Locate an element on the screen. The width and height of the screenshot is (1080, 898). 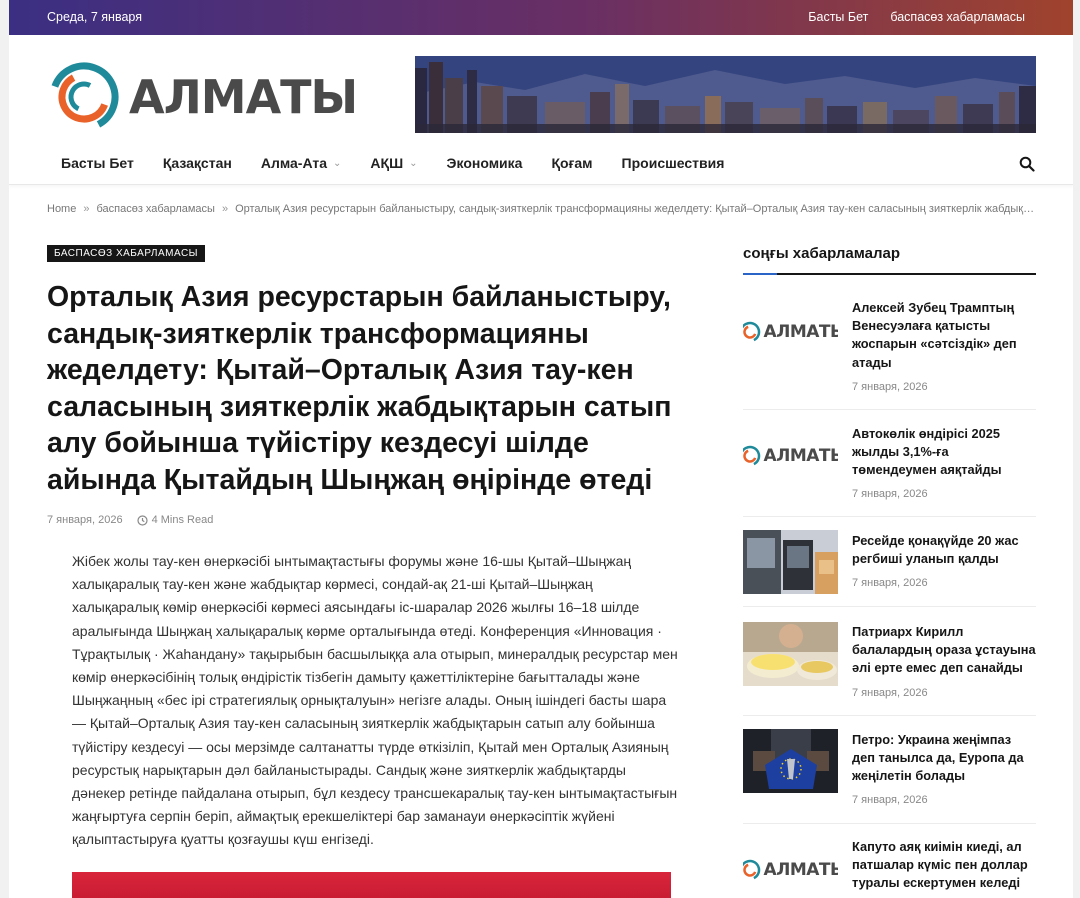
top-link-press-release: баспасөз хабарламасы is located at coordinates (957, 17).